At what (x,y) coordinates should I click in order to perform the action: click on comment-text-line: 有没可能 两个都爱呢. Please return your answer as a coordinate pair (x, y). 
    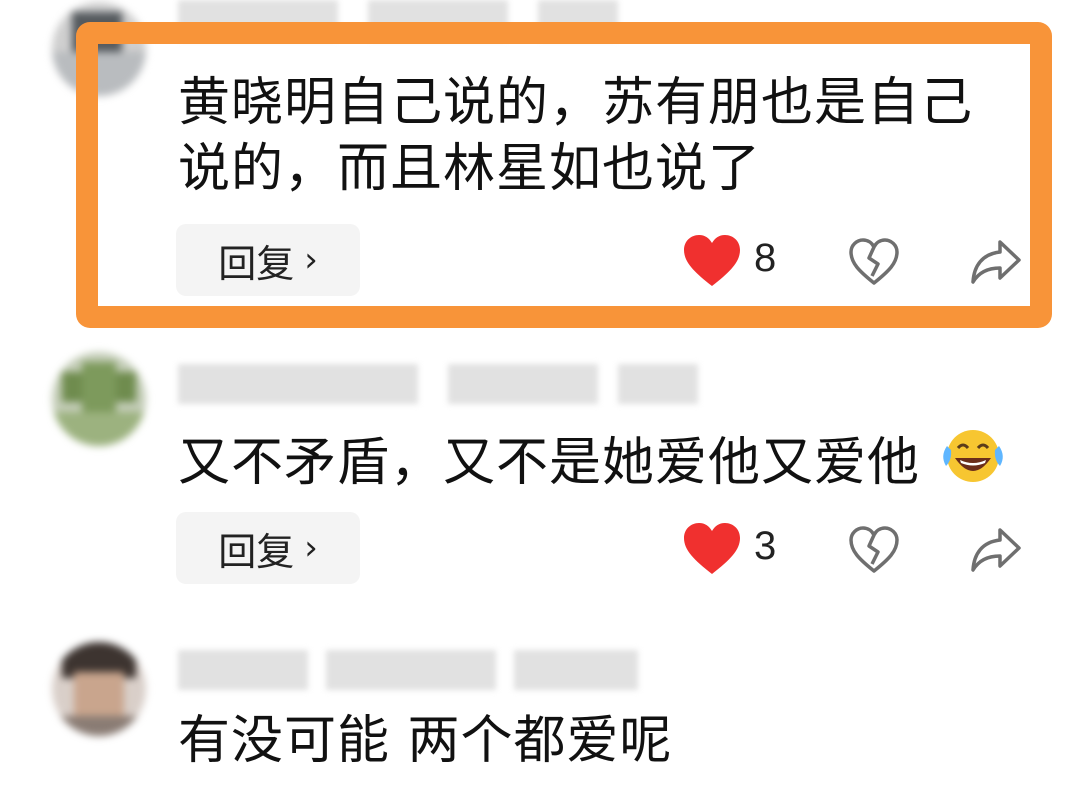
    Looking at the image, I should click on (425, 741).